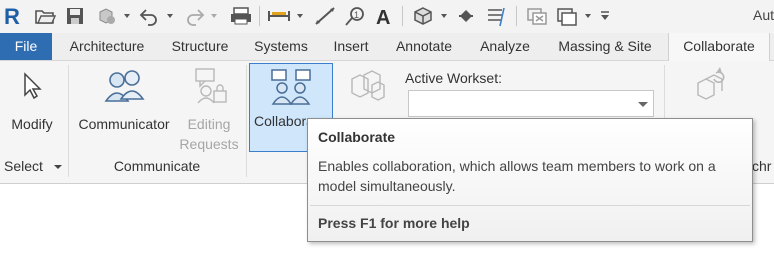 Image resolution: width=774 pixels, height=254 pixels. What do you see at coordinates (194, 16) in the screenshot?
I see `redo-icon` at bounding box center [194, 16].